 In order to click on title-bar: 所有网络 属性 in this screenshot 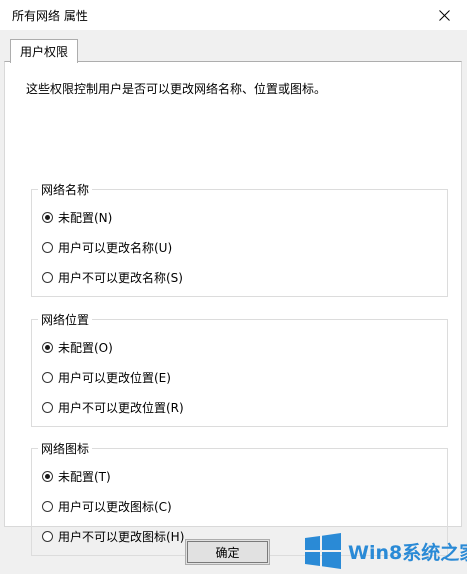, I will do `click(233, 15)`.